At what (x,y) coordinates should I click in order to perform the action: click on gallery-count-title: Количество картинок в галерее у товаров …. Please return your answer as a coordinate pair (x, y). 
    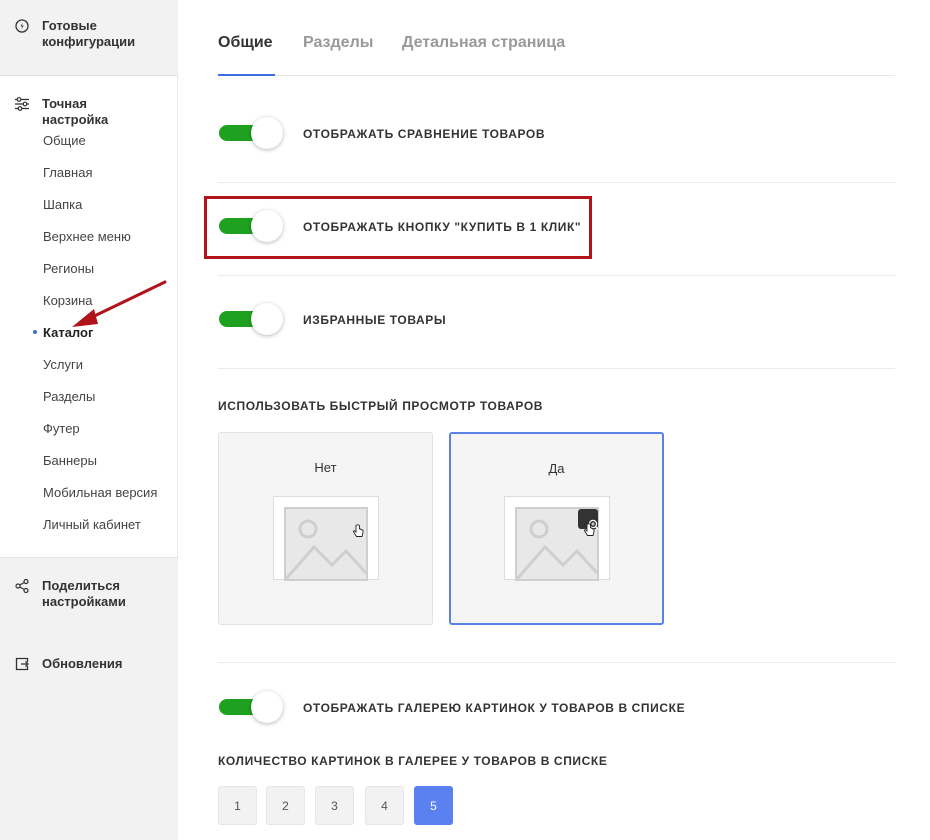
    Looking at the image, I should click on (413, 761).